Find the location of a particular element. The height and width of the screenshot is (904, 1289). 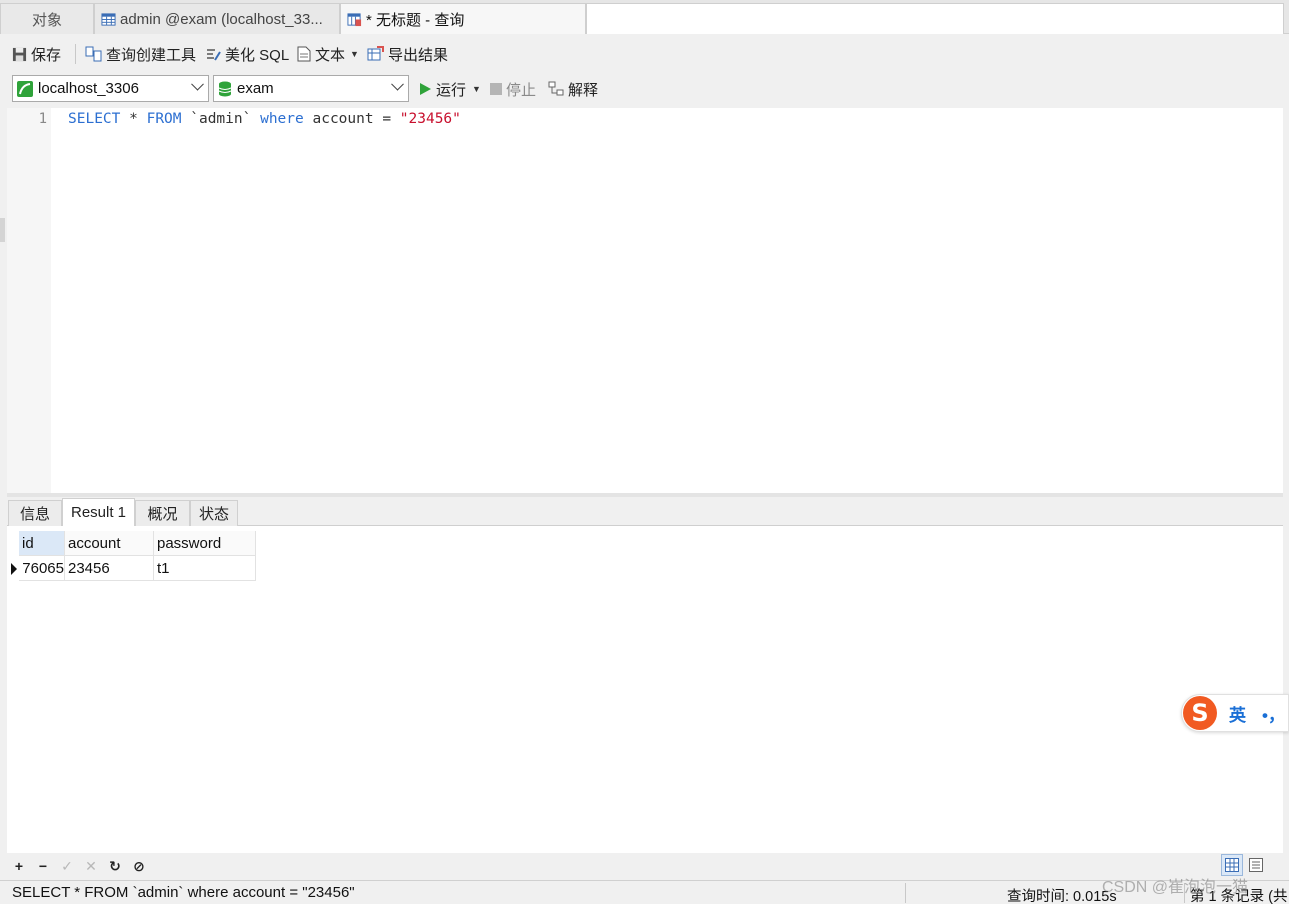

mysql-connection-icon is located at coordinates (25, 88).